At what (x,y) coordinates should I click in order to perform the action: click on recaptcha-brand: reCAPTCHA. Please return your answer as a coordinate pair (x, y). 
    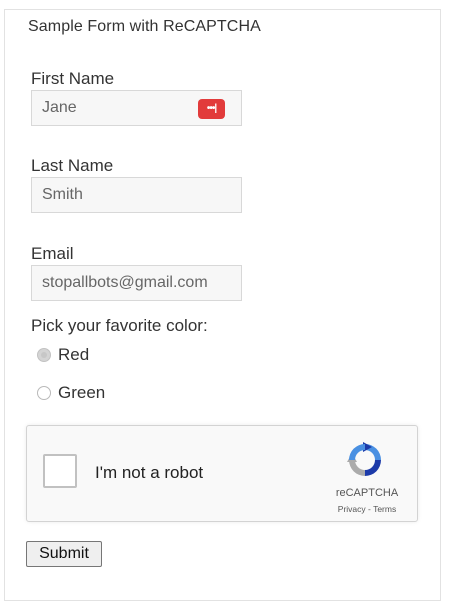
    Looking at the image, I should click on (367, 493).